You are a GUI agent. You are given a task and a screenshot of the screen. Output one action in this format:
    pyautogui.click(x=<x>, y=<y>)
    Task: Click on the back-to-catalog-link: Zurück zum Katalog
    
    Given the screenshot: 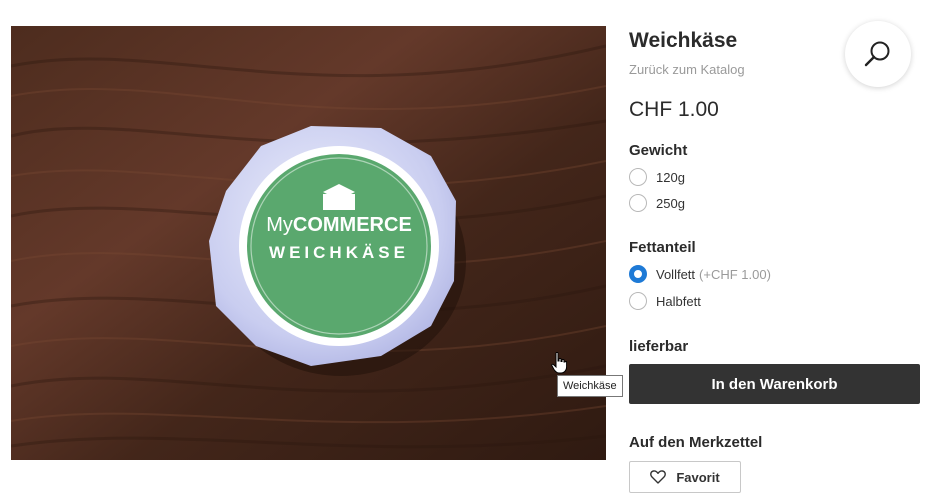 What is the action you would take?
    pyautogui.click(x=687, y=69)
    